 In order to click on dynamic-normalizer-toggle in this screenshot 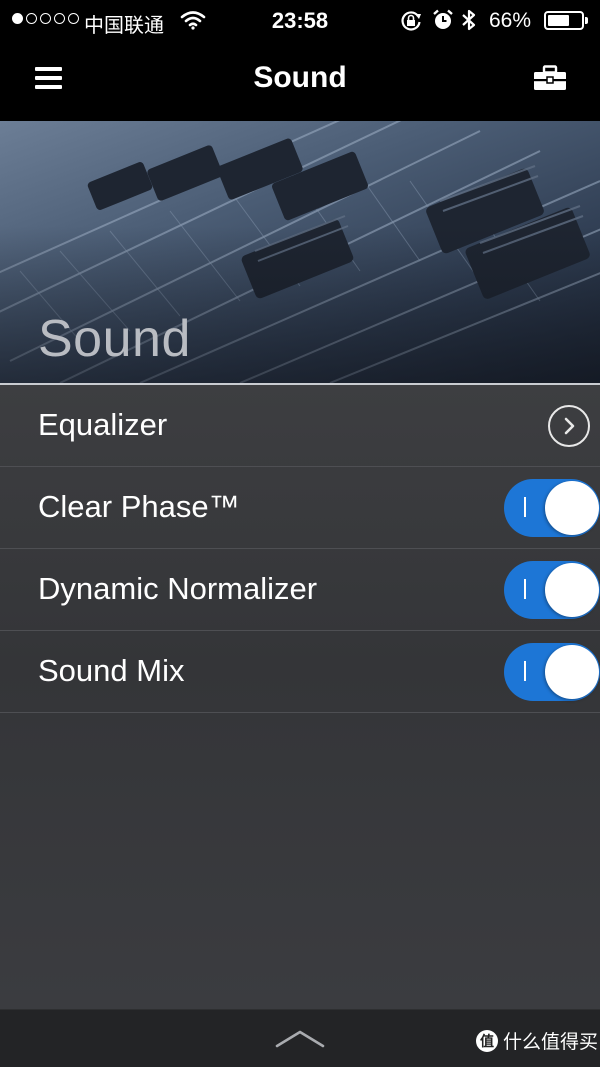, I will do `click(552, 590)`.